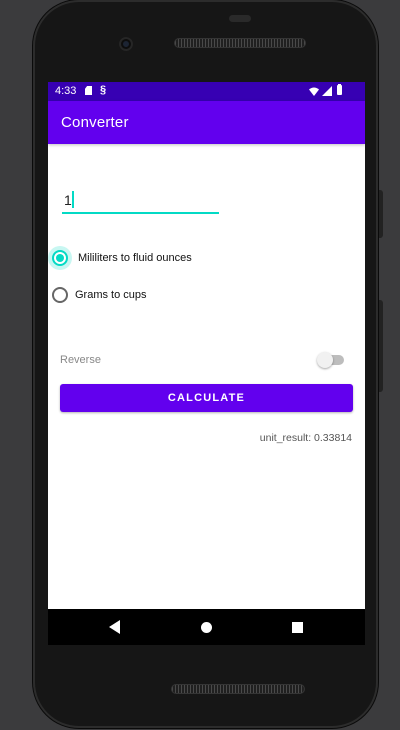 The width and height of the screenshot is (400, 730). What do you see at coordinates (305, 438) in the screenshot?
I see `result-text: unit_result: 0.33814` at bounding box center [305, 438].